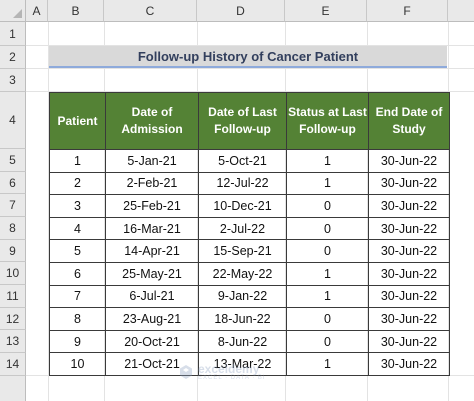 The height and width of the screenshot is (401, 474). What do you see at coordinates (327, 121) in the screenshot?
I see `header-status: Status at Last Follow-up` at bounding box center [327, 121].